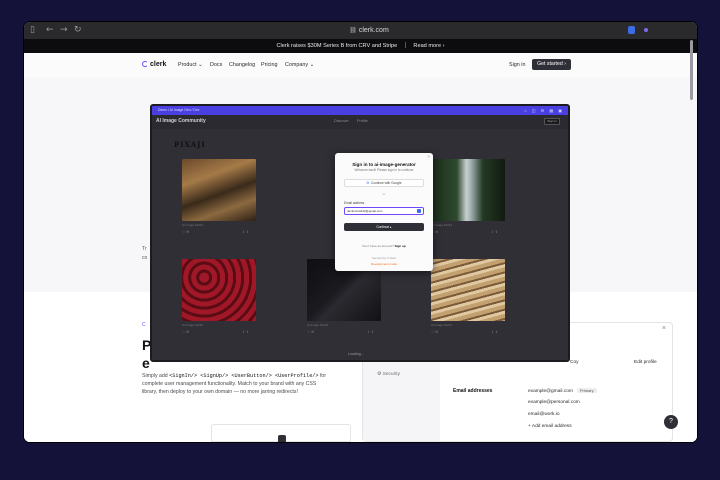 This screenshot has height=480, width=720. What do you see at coordinates (32, 30) in the screenshot?
I see `sidebar-toggle-icon: ▯` at bounding box center [32, 30].